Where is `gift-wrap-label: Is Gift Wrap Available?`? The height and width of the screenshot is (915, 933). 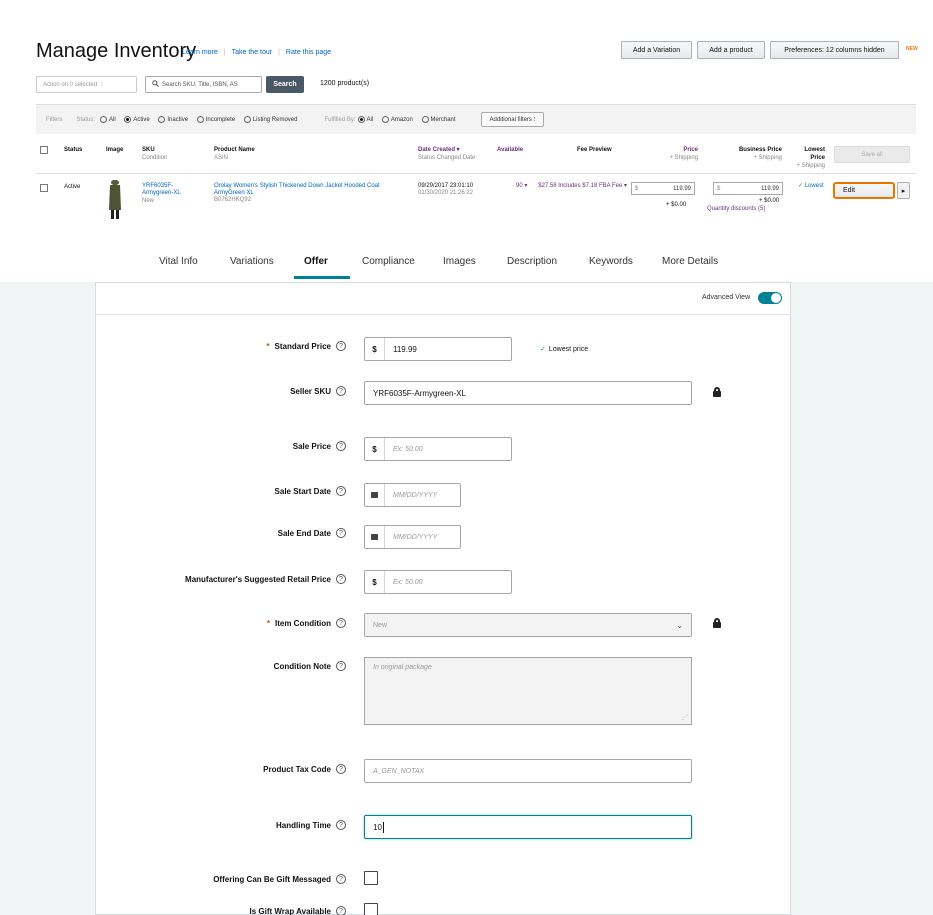 gift-wrap-label: Is Gift Wrap Available? is located at coordinates (297, 910).